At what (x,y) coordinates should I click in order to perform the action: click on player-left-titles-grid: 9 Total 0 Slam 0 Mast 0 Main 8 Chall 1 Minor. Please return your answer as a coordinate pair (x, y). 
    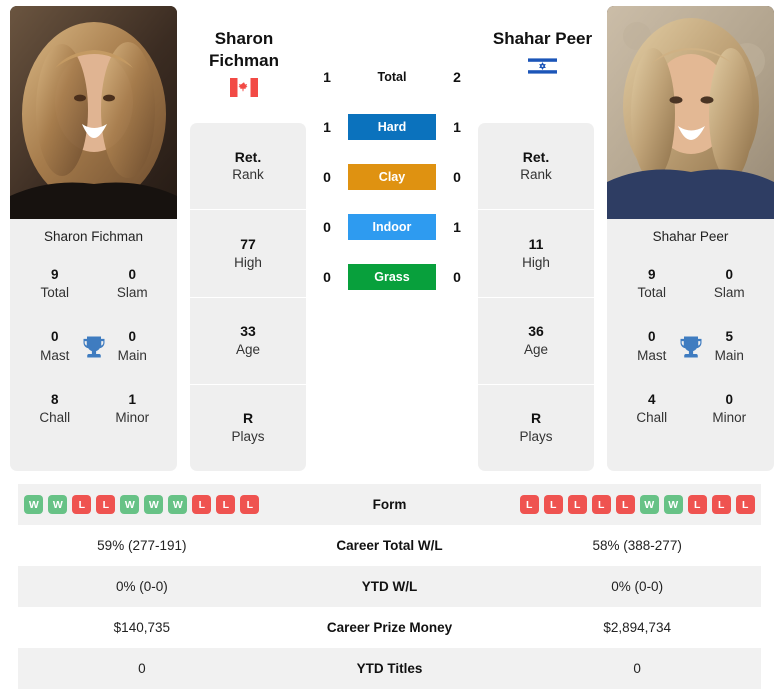
    Looking at the image, I should click on (93, 346).